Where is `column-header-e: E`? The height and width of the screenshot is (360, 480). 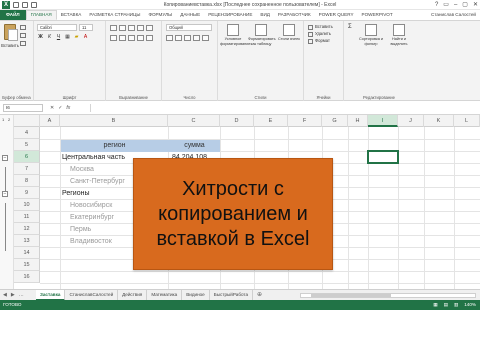
column-header-e: E is located at coordinates (271, 121).